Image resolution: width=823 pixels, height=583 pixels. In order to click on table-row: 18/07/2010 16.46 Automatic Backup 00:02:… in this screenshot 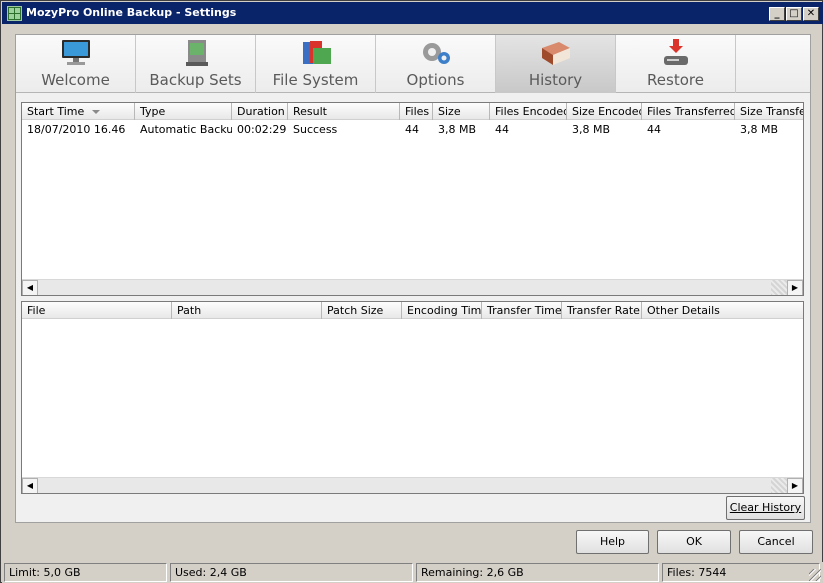, I will do `click(412, 130)`.